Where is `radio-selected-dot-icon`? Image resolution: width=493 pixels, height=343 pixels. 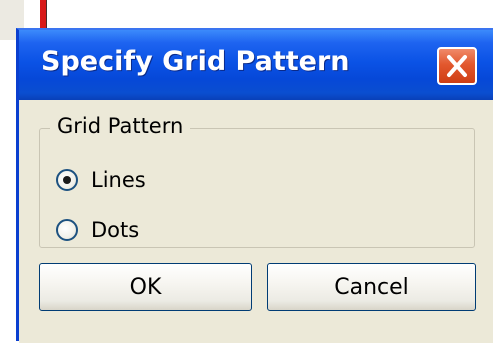
radio-selected-dot-icon is located at coordinates (67, 180).